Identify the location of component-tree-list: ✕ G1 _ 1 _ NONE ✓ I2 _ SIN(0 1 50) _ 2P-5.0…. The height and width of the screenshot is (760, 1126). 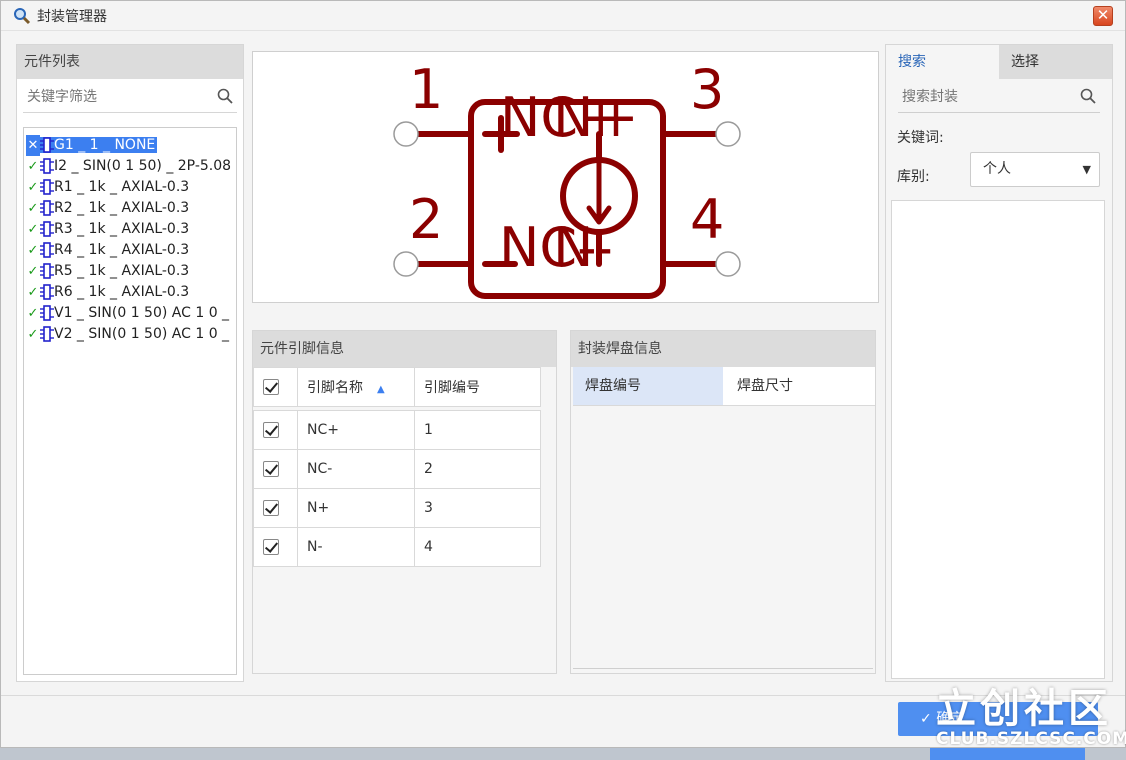
(130, 240).